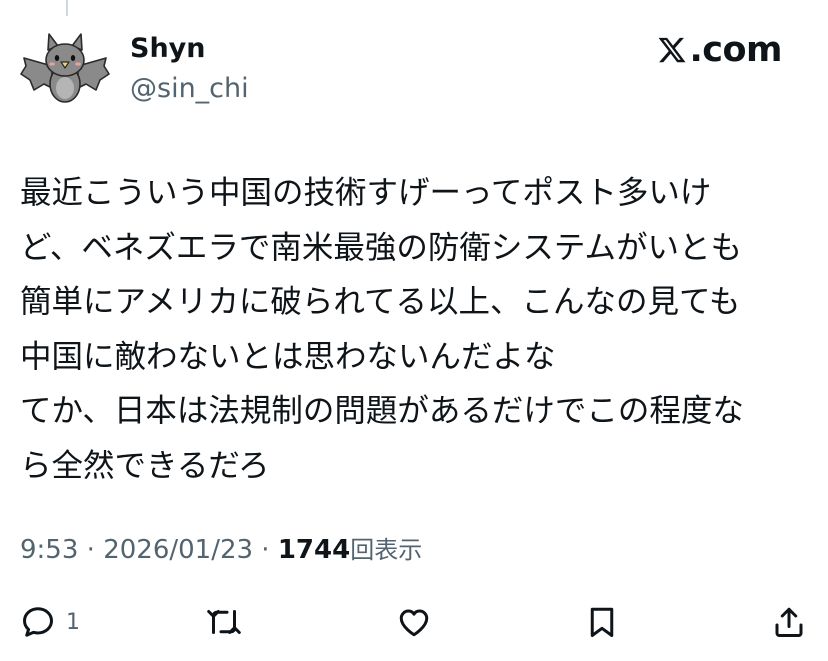 This screenshot has height=661, width=828. What do you see at coordinates (288, 356) in the screenshot?
I see `tweet-line: 中国に敵わないとは思わないんだよな` at bounding box center [288, 356].